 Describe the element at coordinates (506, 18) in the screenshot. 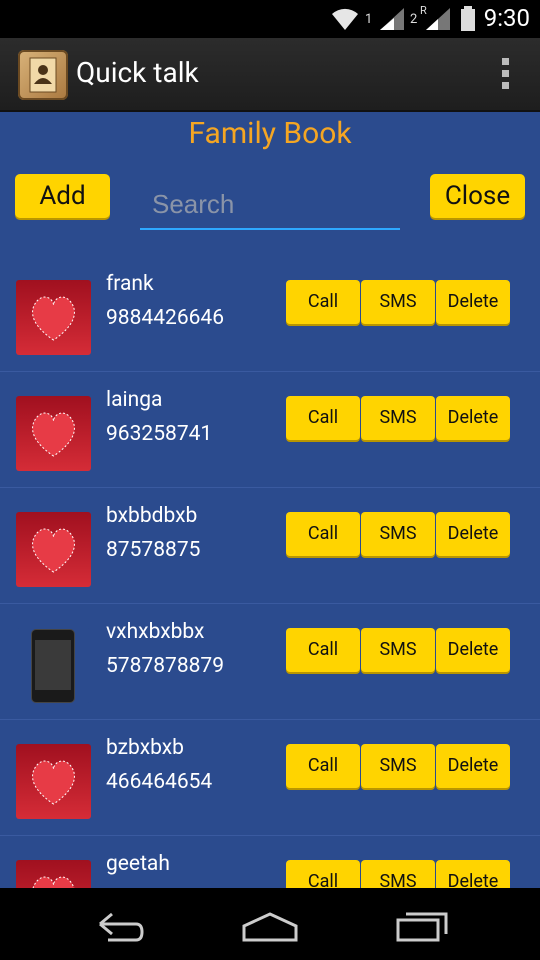

I see `status-time: 9:30` at that location.